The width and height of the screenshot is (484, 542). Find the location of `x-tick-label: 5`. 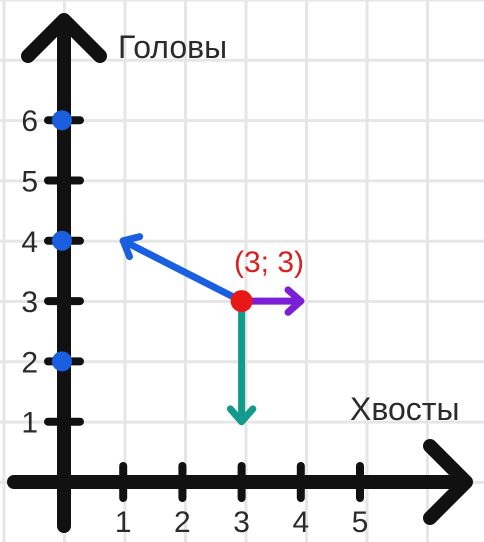

x-tick-label: 5 is located at coordinates (360, 522).